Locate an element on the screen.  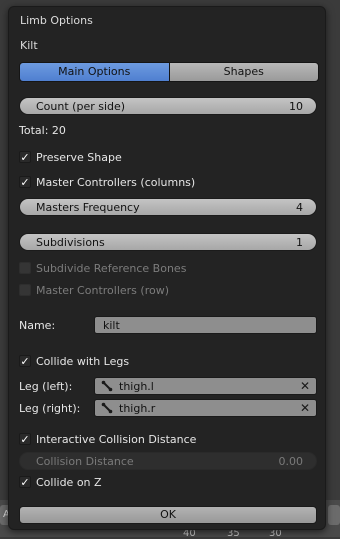
collision-distance-label: Collision Distance is located at coordinates (85, 461).